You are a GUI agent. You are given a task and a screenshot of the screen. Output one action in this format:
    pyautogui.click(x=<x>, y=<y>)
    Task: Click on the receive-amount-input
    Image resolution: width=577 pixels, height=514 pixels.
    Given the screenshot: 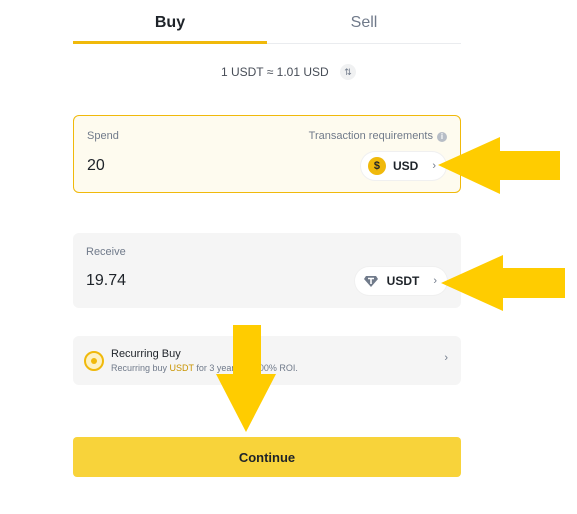 What is the action you would take?
    pyautogui.click(x=186, y=281)
    